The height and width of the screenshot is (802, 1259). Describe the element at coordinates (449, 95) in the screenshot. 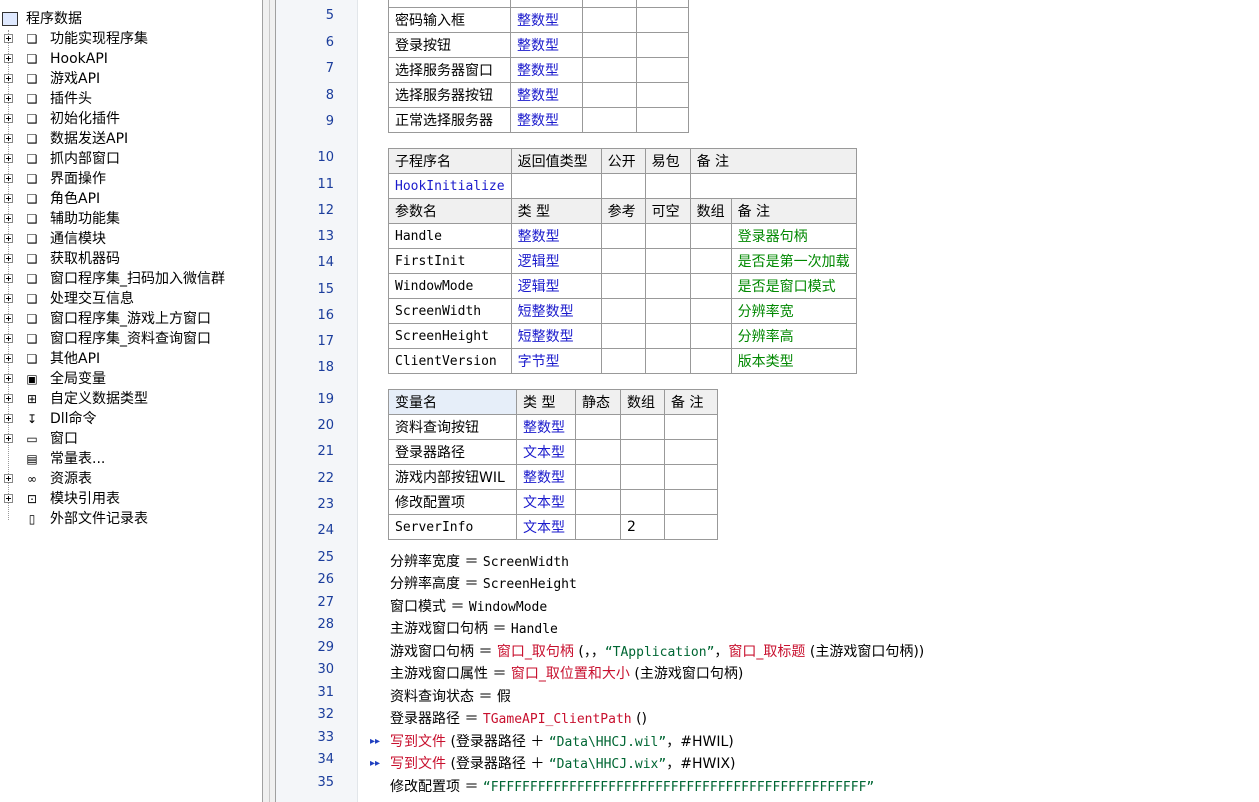

I see `var-name: 选择服务器按钮` at that location.